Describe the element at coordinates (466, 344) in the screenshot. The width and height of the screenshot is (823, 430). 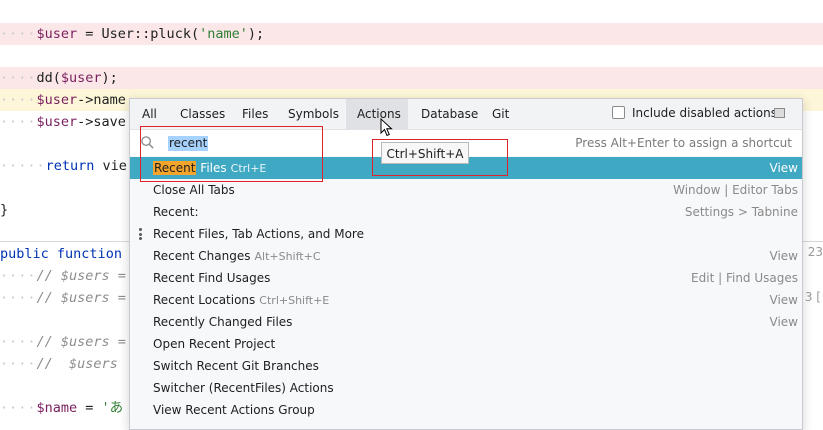
I see `action-result-row: Open Recent Project` at that location.